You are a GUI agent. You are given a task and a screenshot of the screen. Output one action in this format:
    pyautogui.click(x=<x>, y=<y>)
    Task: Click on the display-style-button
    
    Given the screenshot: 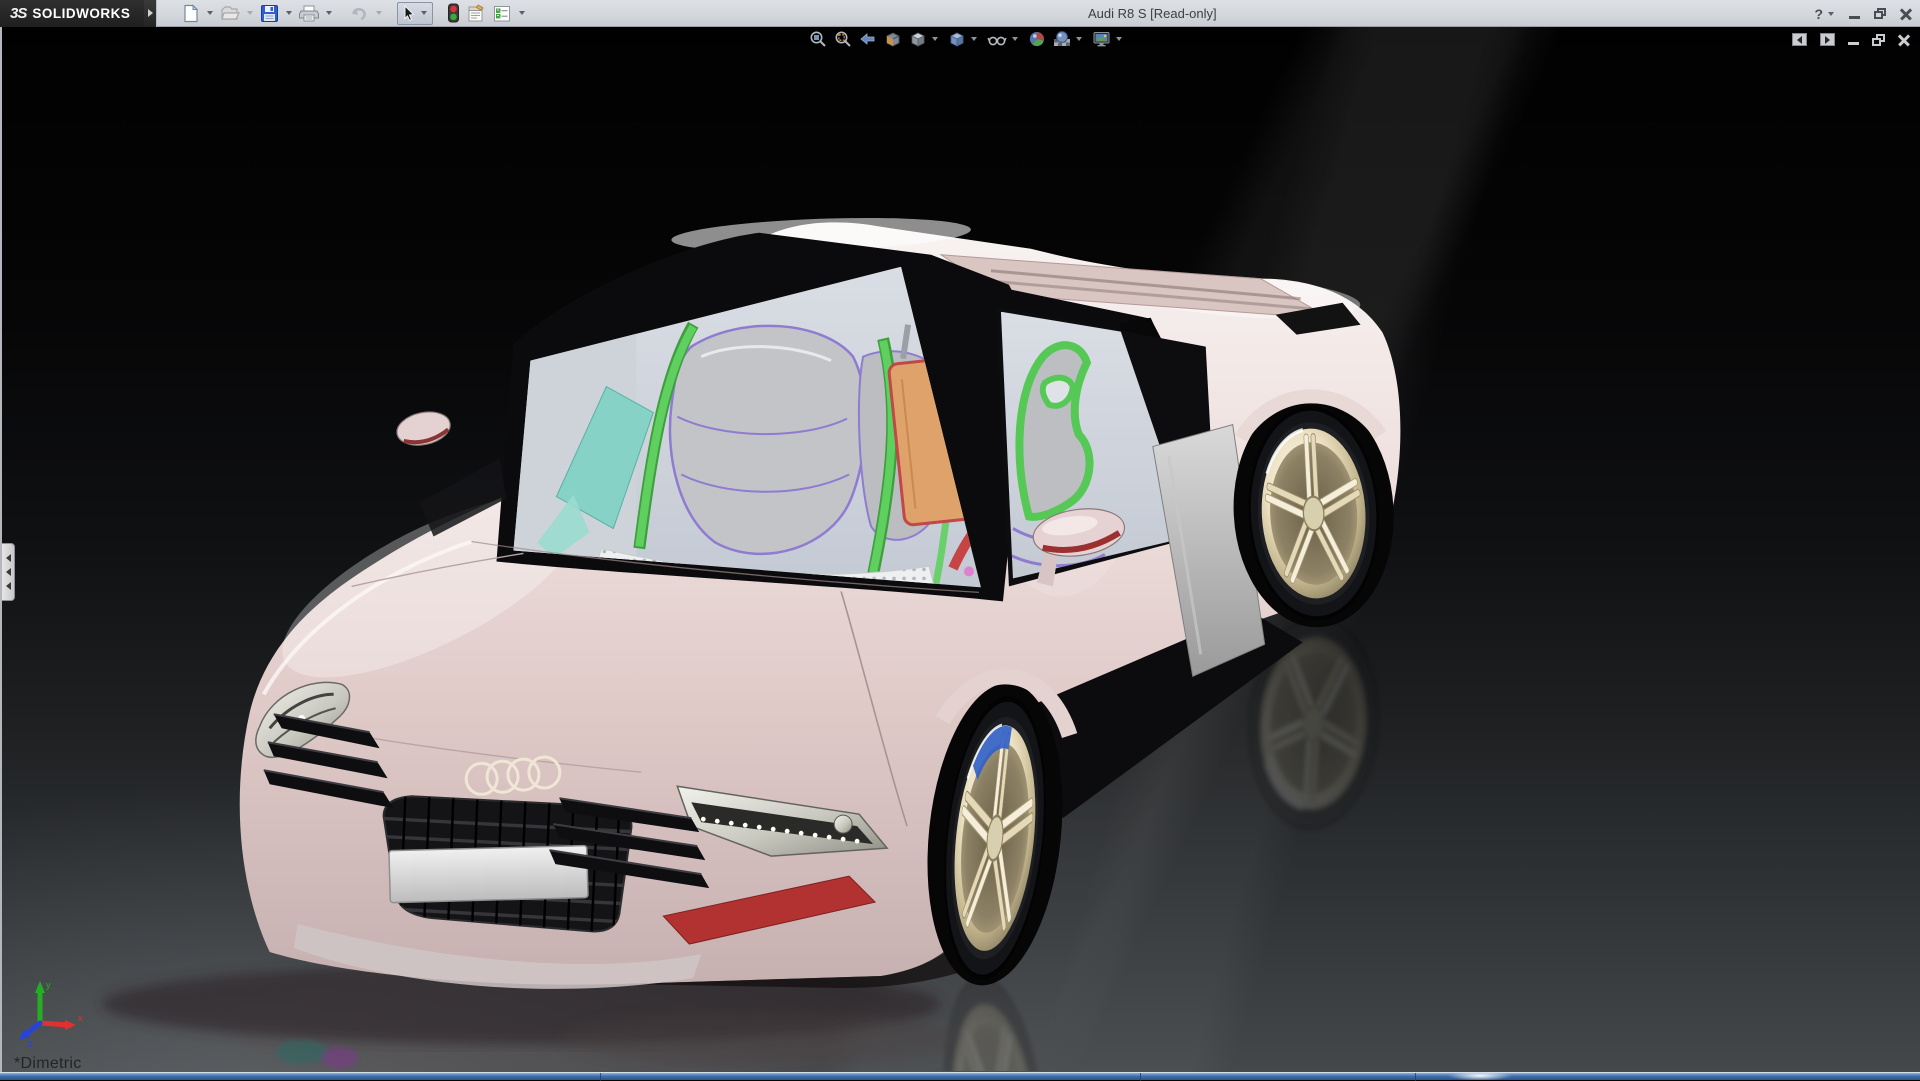 What is the action you would take?
    pyautogui.click(x=964, y=39)
    